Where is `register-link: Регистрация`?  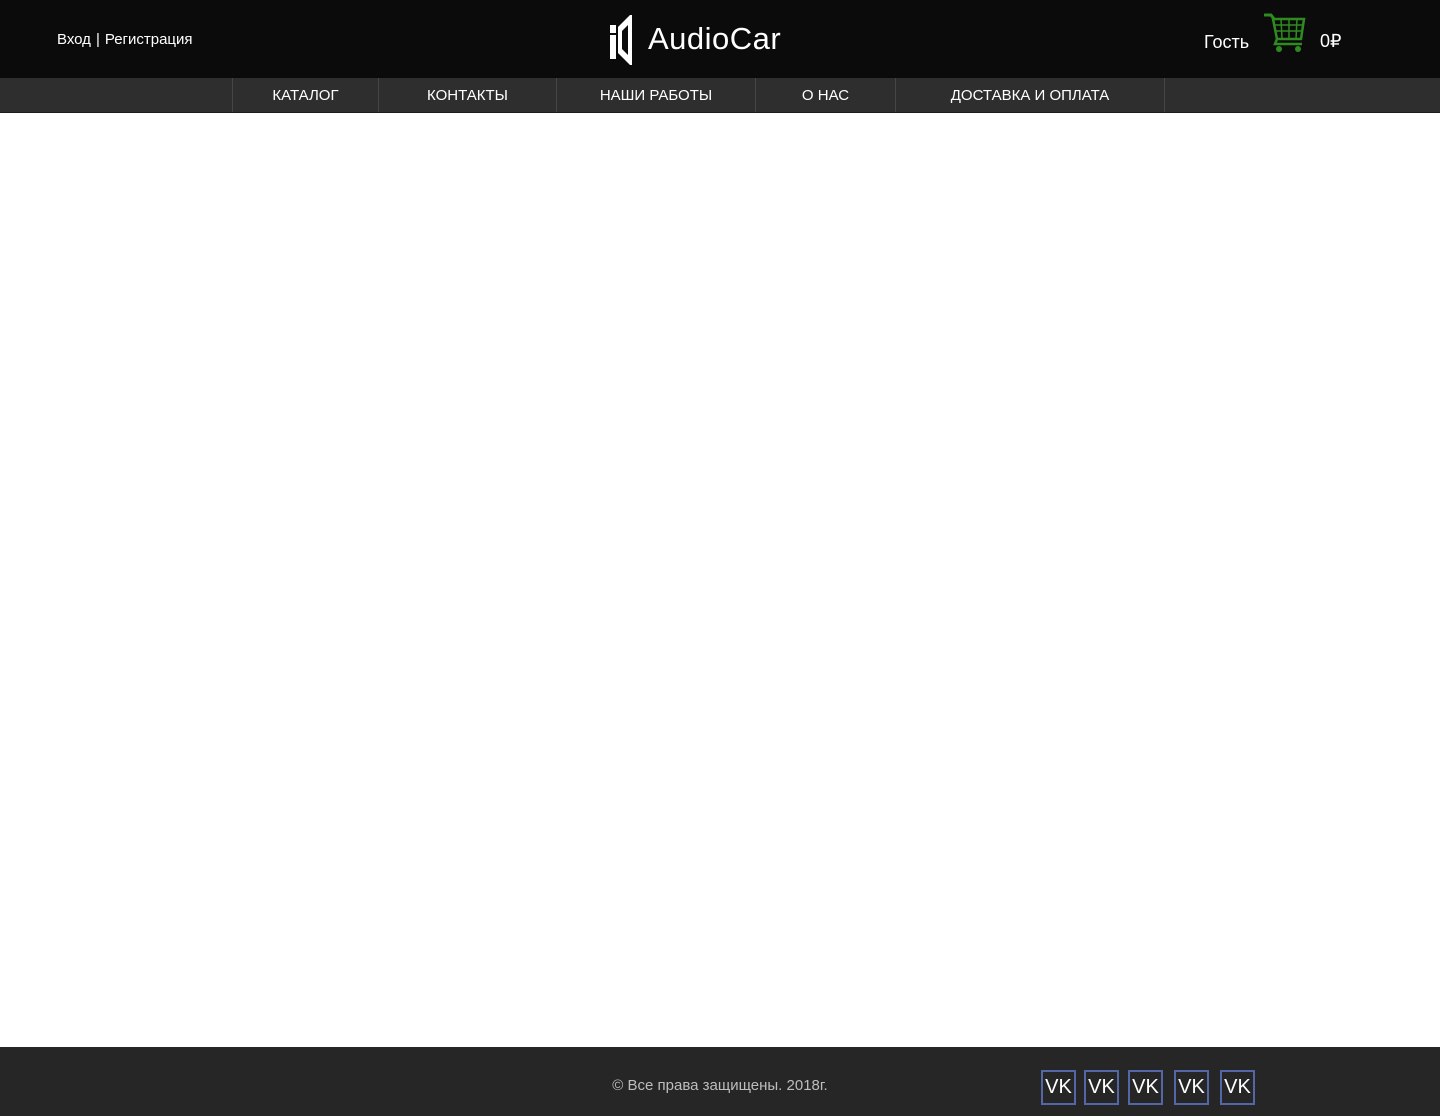 register-link: Регистрация is located at coordinates (149, 39).